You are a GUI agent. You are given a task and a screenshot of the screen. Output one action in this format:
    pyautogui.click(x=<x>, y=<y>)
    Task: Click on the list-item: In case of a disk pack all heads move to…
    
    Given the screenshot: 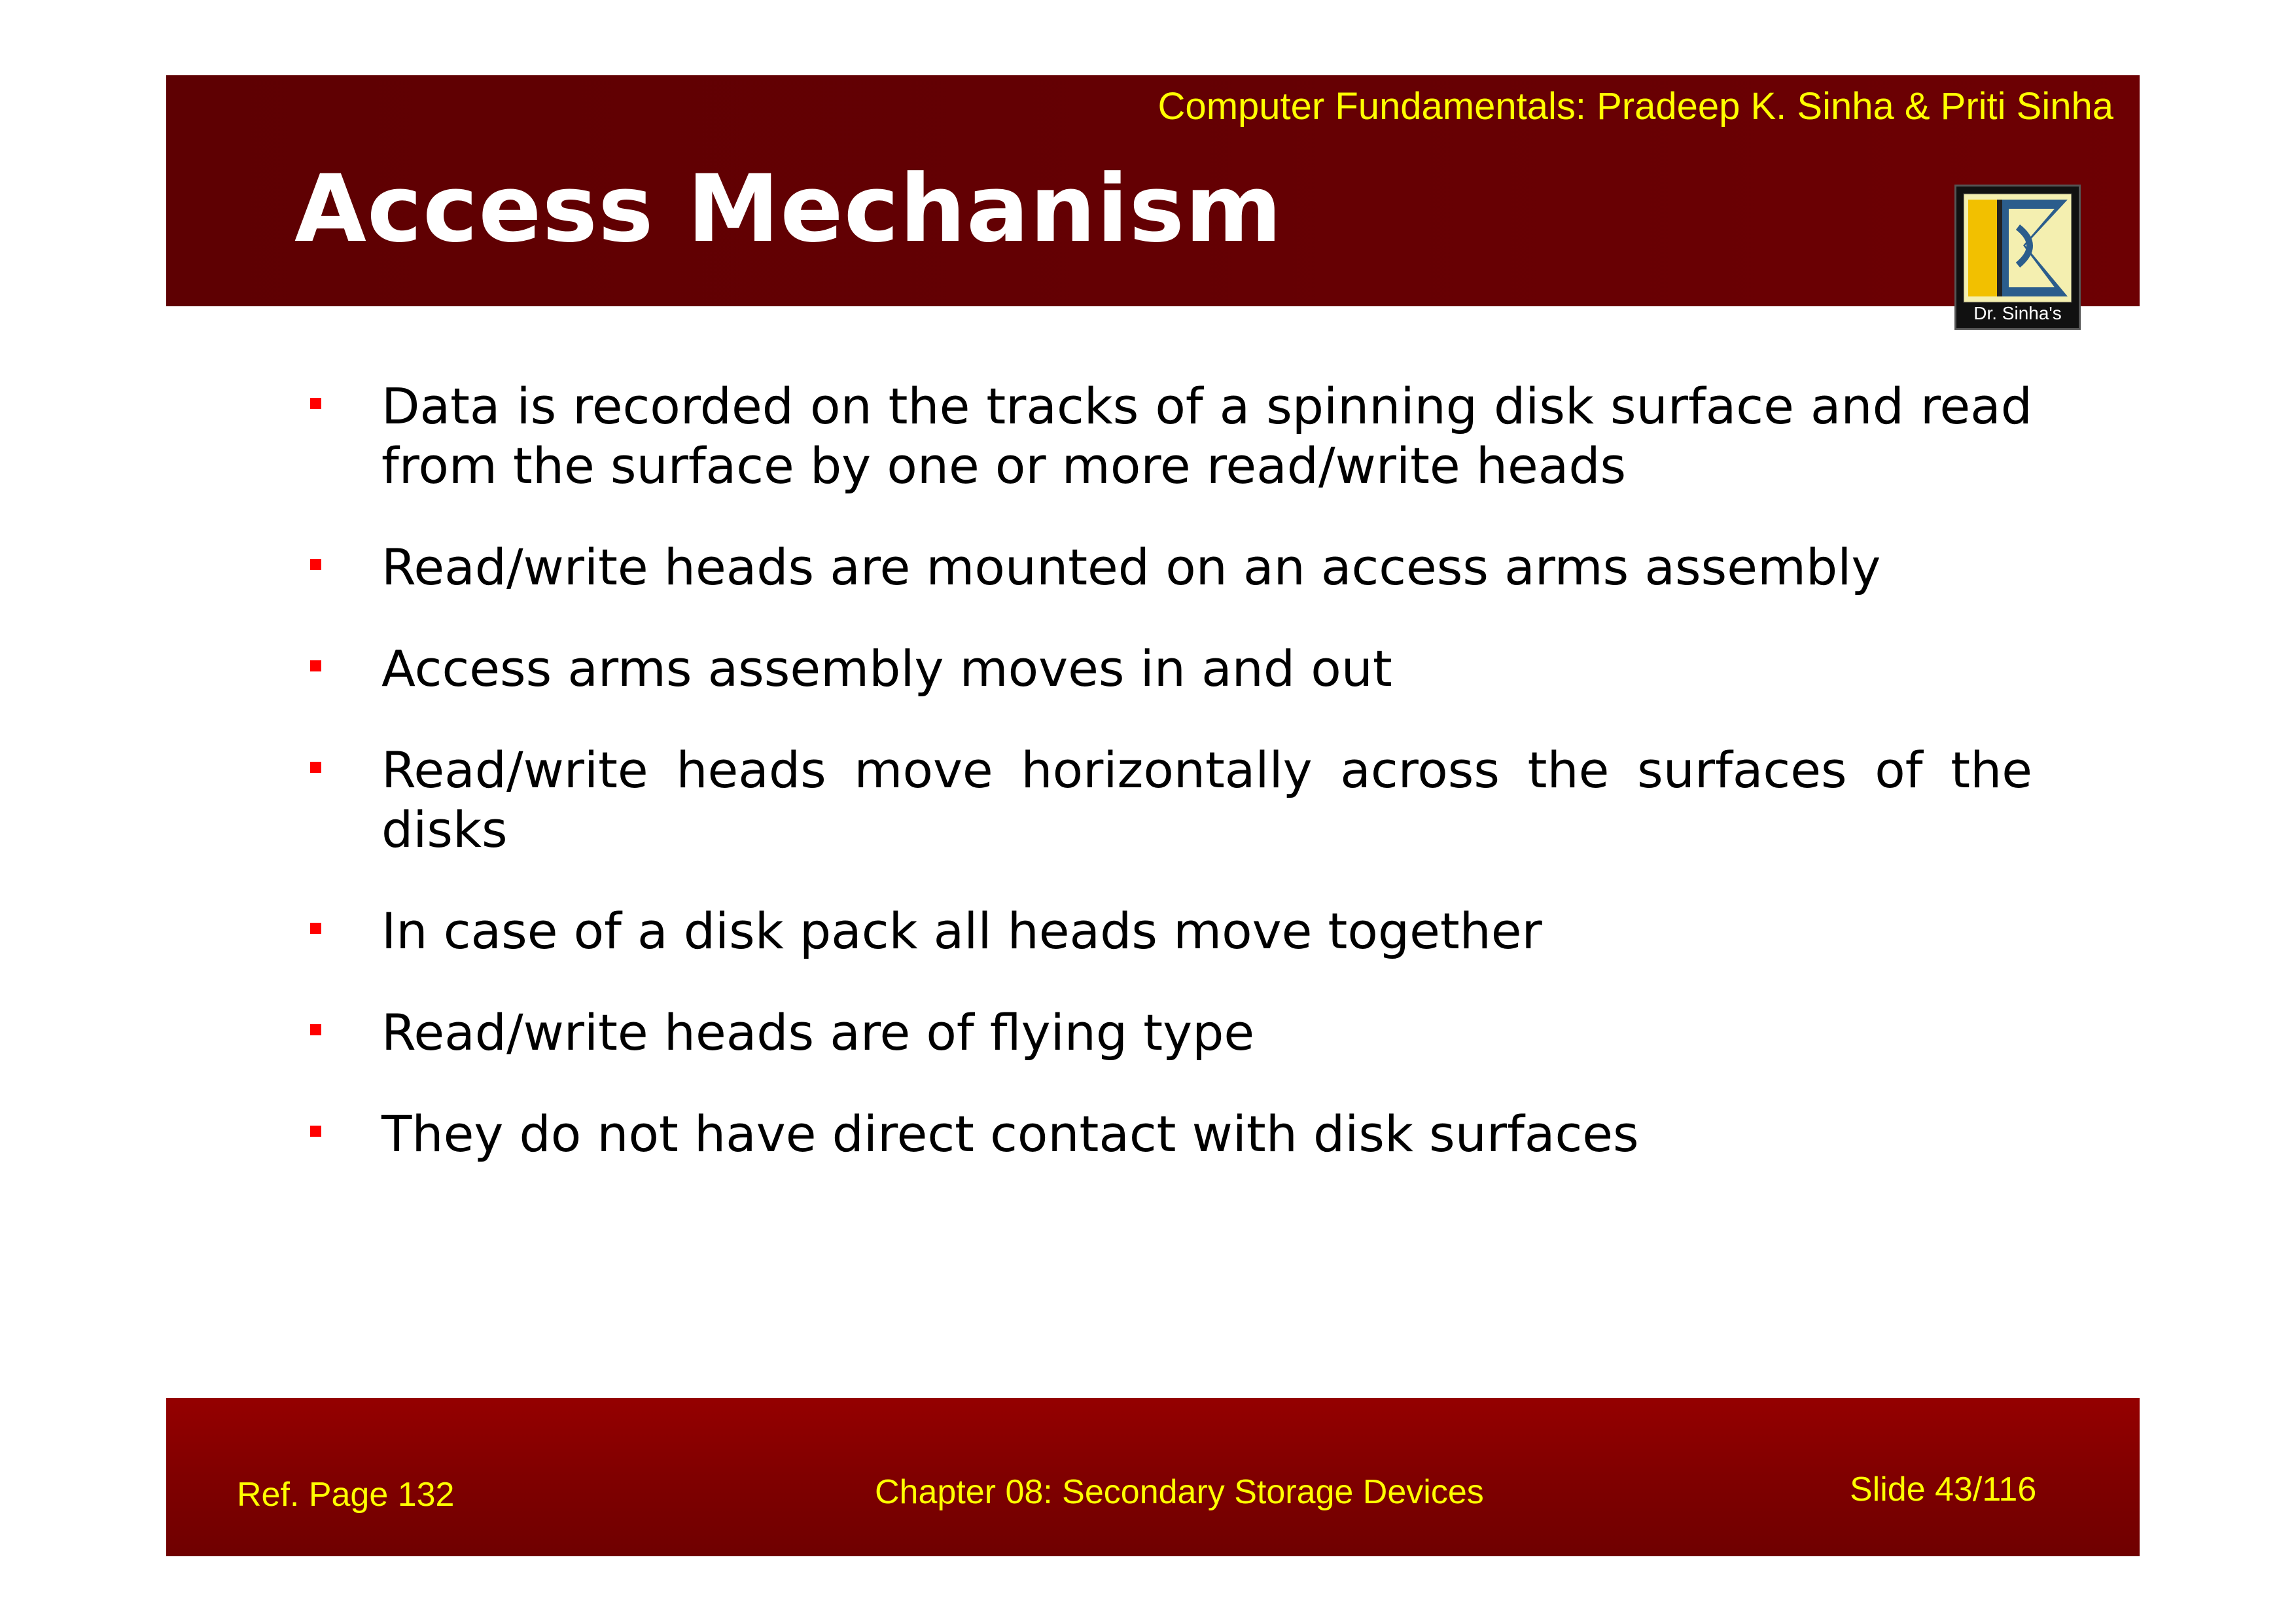 What is the action you would take?
    pyautogui.click(x=1170, y=931)
    